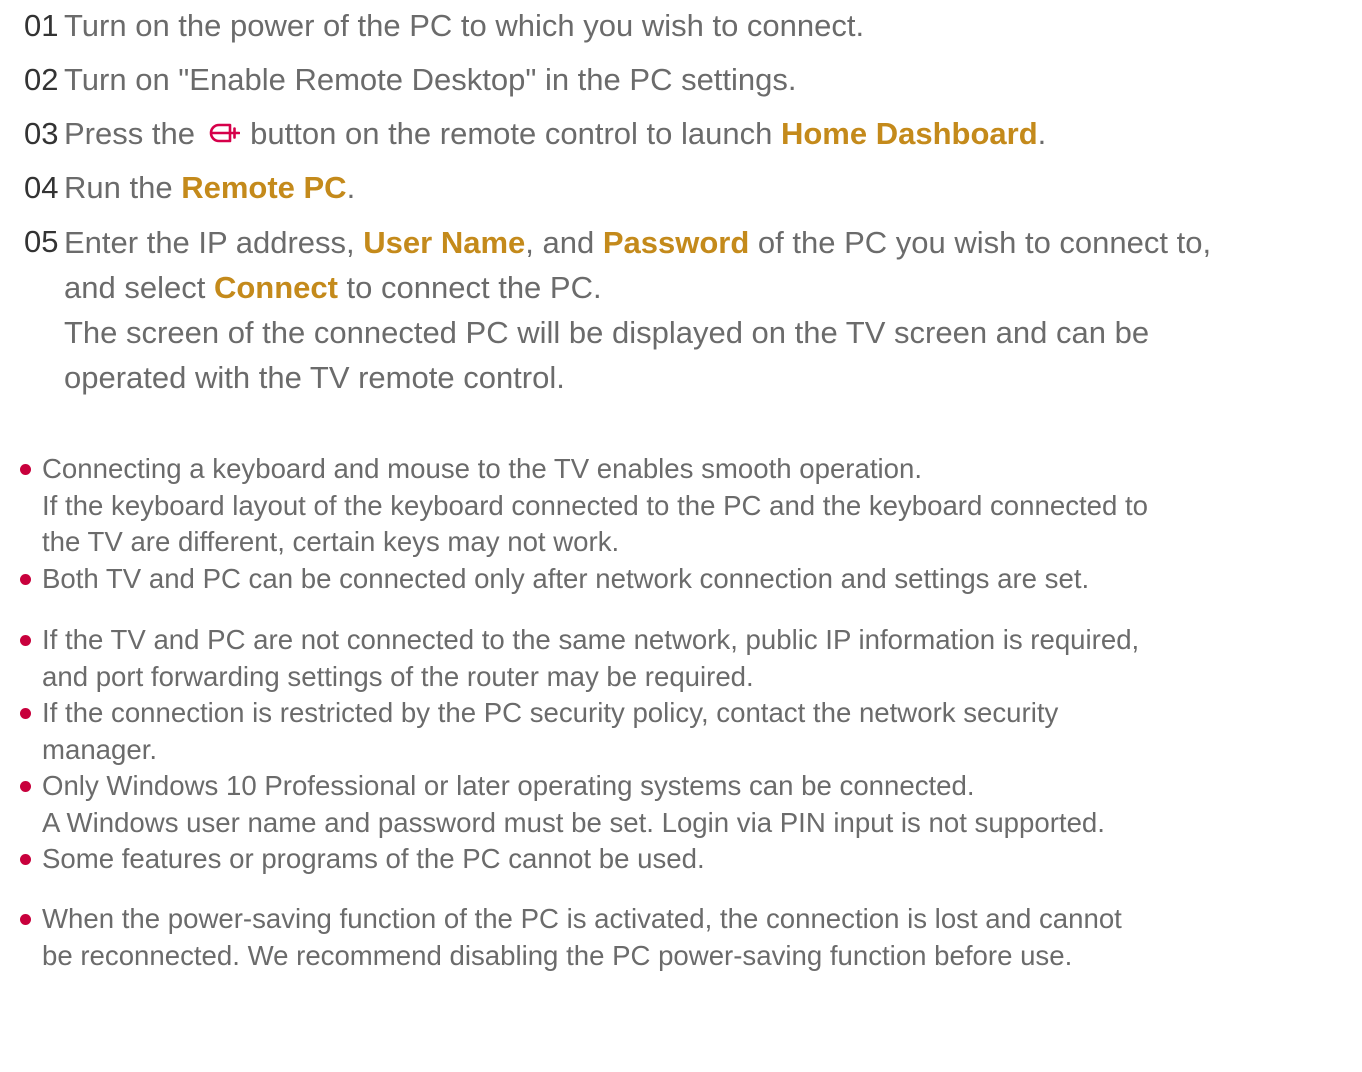 The width and height of the screenshot is (1362, 1072). I want to click on step-text: , and, so click(564, 242).